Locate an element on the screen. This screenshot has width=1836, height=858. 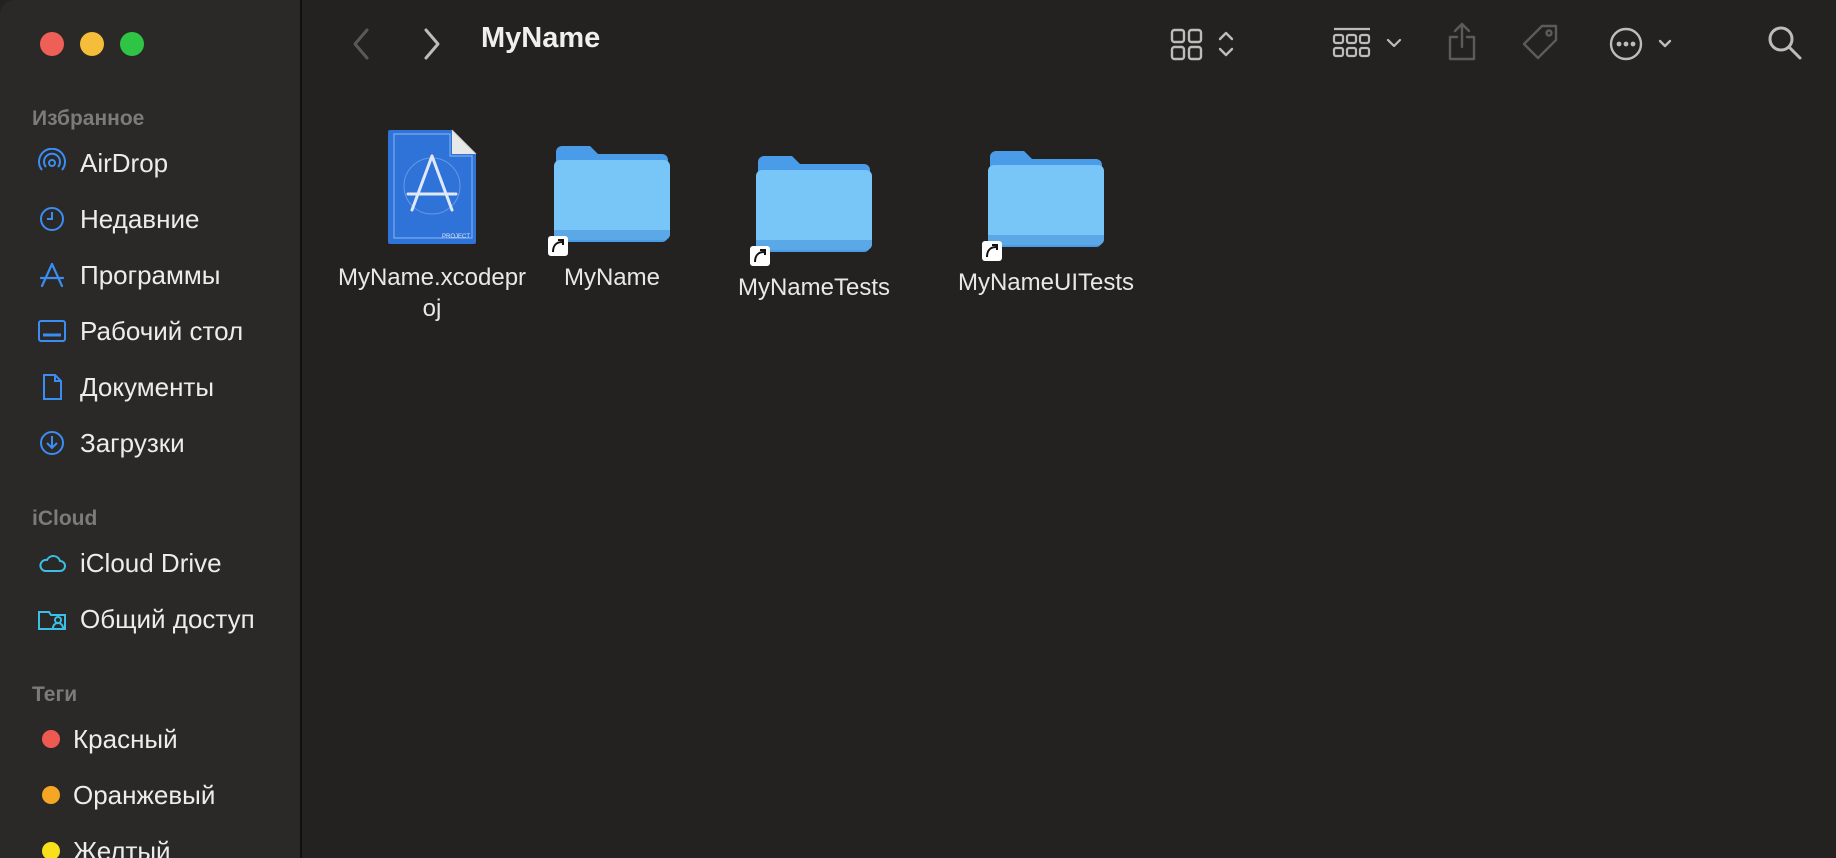
ellipsis-circle-icon is located at coordinates (1640, 44).